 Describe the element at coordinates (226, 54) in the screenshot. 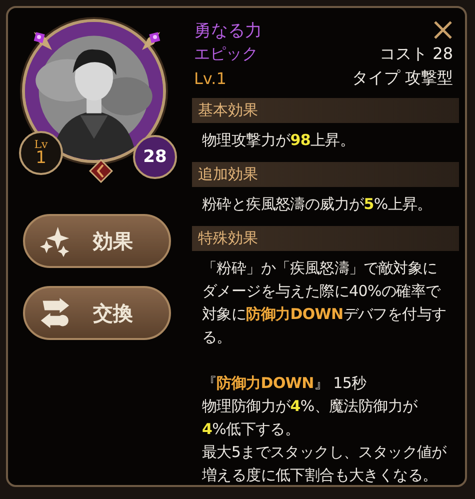

I see `rarity-label: エピック` at that location.